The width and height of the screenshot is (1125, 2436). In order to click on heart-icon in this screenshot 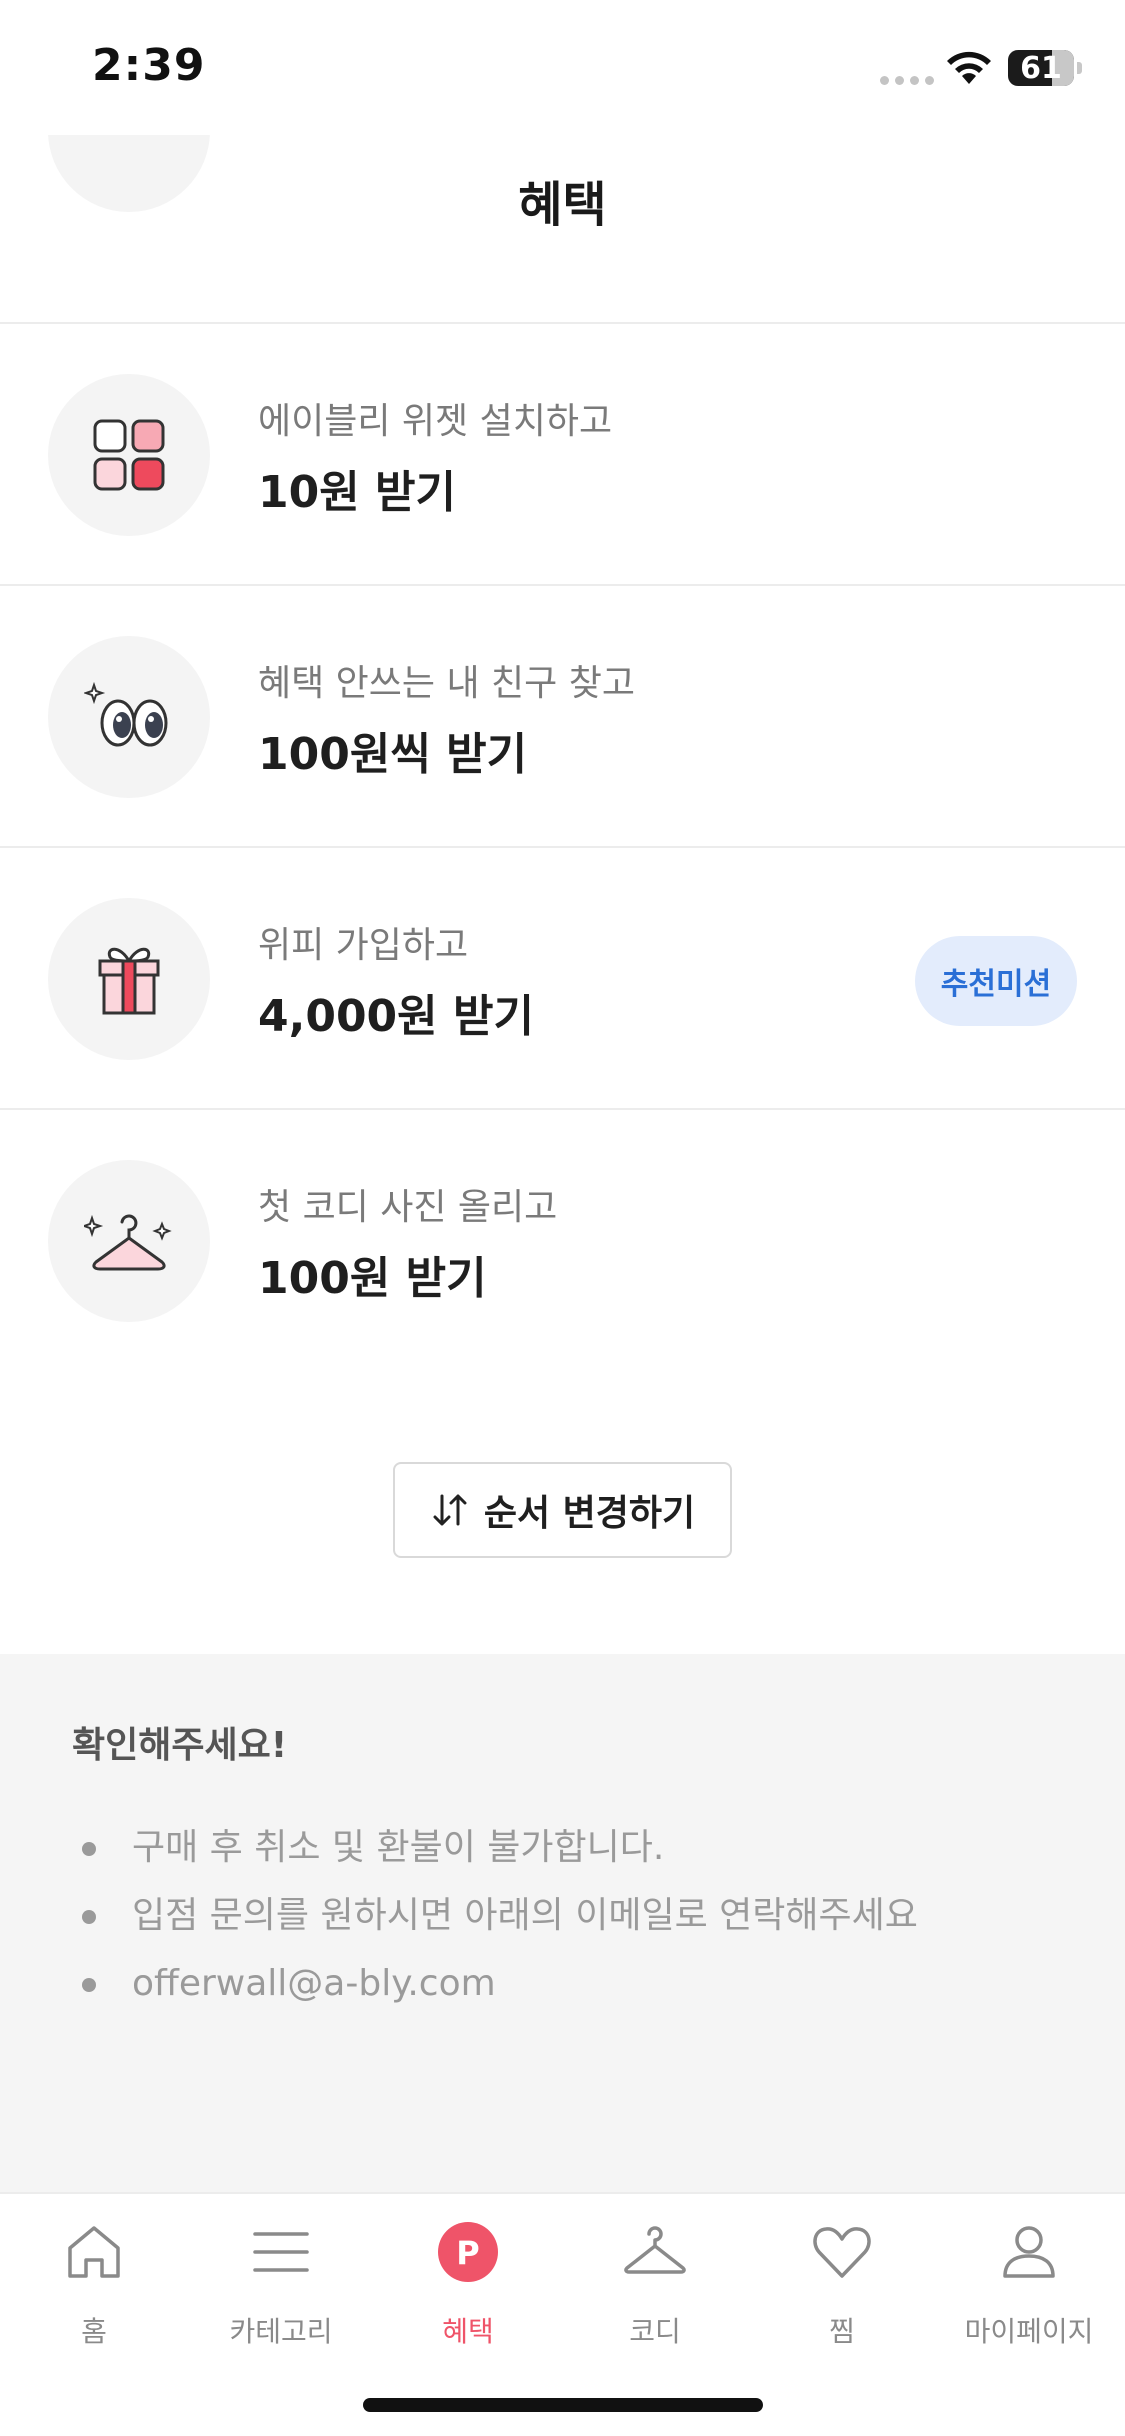, I will do `click(842, 2252)`.